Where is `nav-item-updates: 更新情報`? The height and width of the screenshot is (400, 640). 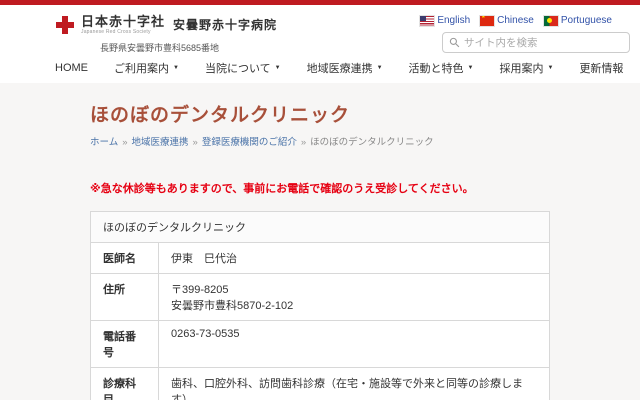 nav-item-updates: 更新情報 is located at coordinates (601, 68).